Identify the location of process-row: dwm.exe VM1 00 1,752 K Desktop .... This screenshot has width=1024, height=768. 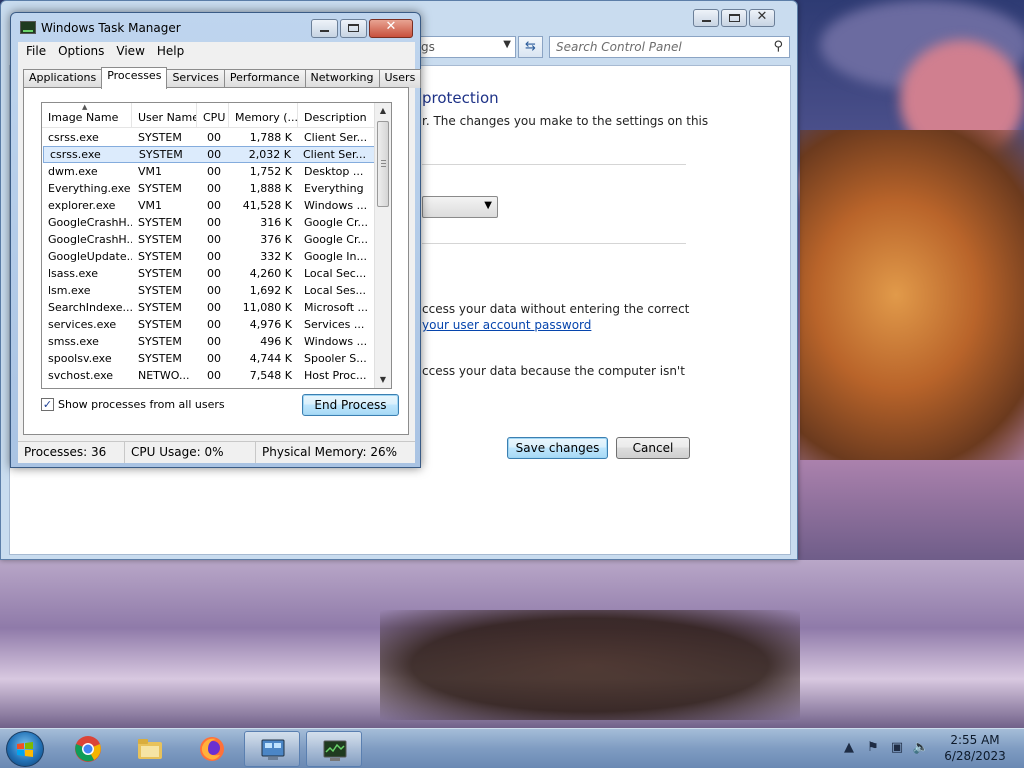
(209, 171).